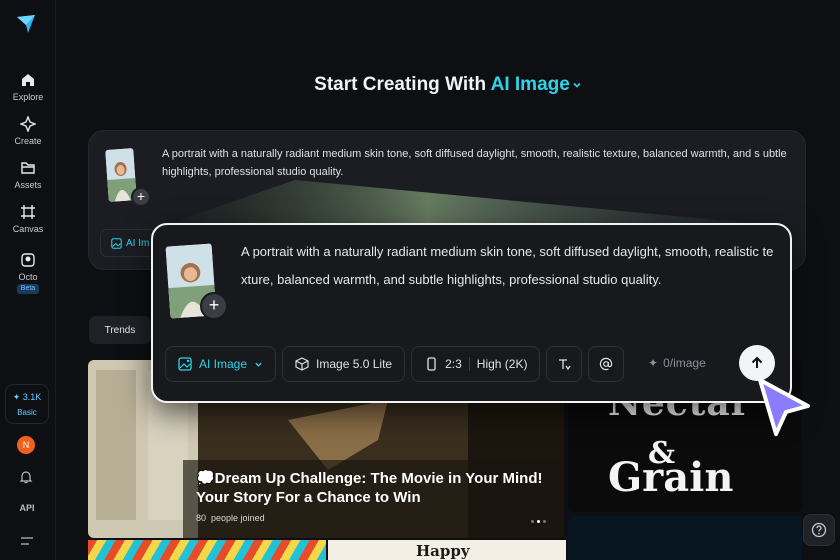 The width and height of the screenshot is (840, 560). I want to click on credits-amount: ✦ 3.1K, so click(27, 396).